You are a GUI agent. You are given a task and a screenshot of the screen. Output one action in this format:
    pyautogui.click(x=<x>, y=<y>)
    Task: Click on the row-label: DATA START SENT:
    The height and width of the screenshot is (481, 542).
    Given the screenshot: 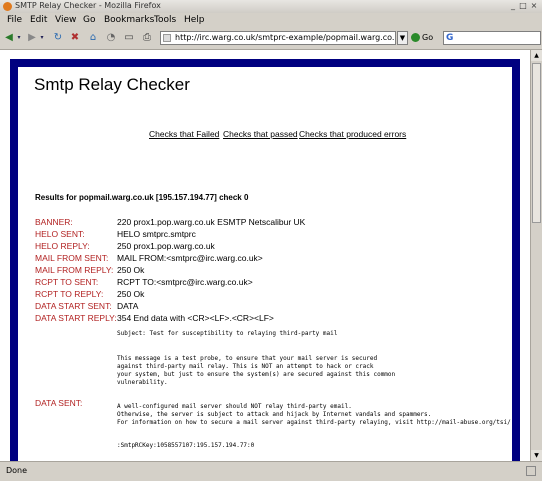 What is the action you would take?
    pyautogui.click(x=73, y=306)
    